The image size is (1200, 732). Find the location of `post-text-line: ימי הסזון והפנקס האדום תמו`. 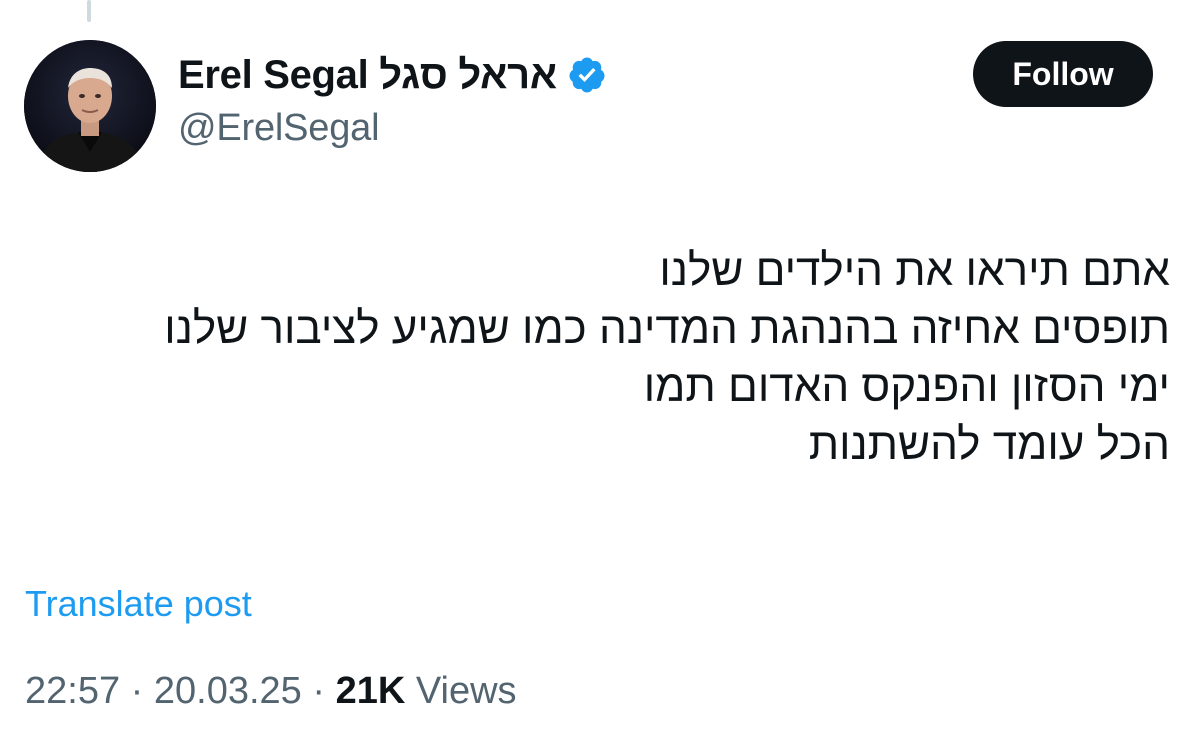

post-text-line: ימי הסזון והפנקס האדום תמו is located at coordinates (906, 386).